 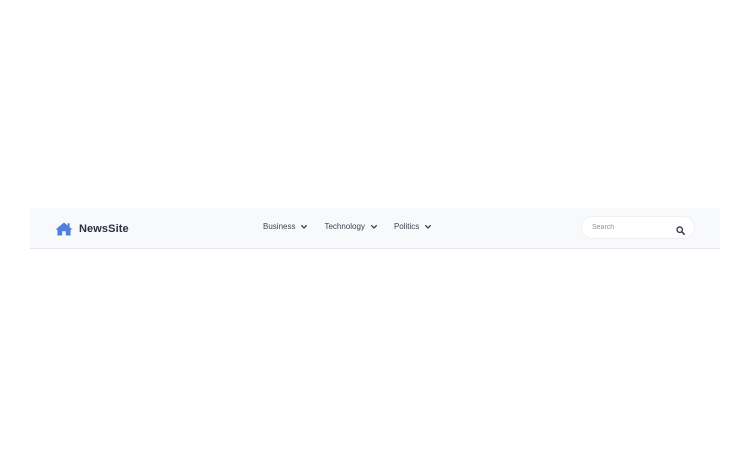 What do you see at coordinates (406, 226) in the screenshot?
I see `nav-item-label: Politics` at bounding box center [406, 226].